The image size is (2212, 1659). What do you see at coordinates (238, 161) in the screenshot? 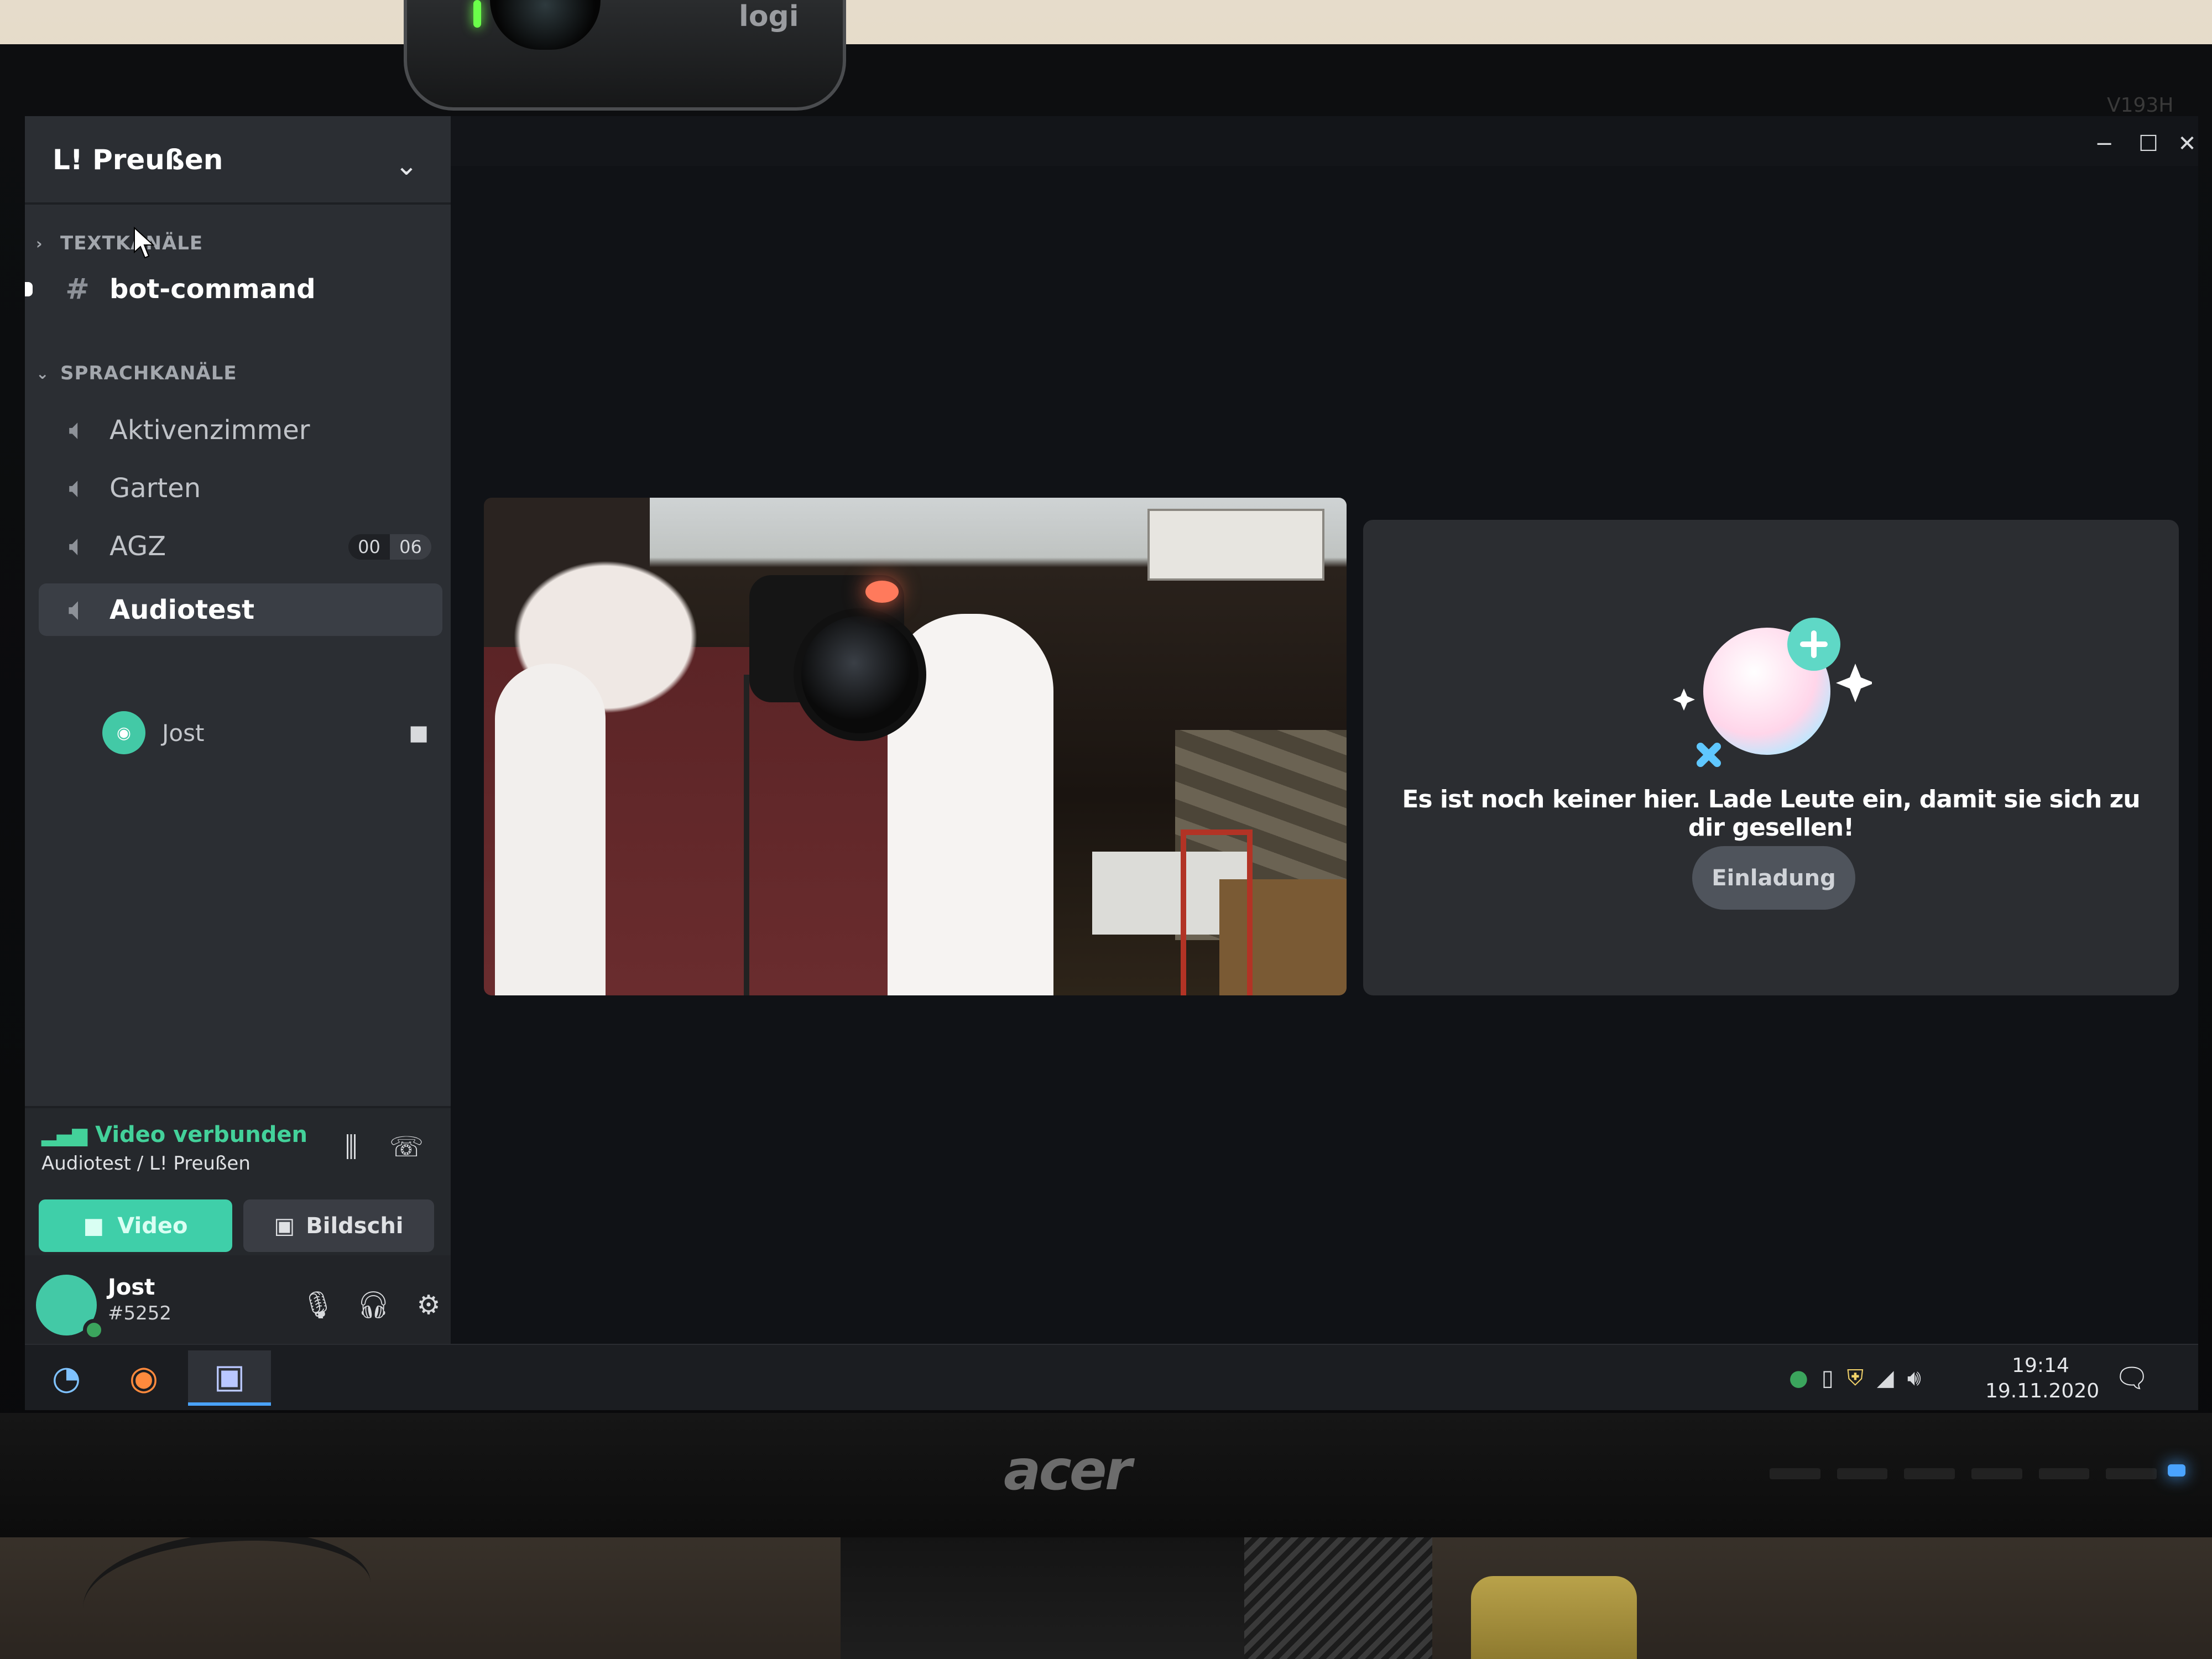
I see `server-header: L! Preußen ⌄` at bounding box center [238, 161].